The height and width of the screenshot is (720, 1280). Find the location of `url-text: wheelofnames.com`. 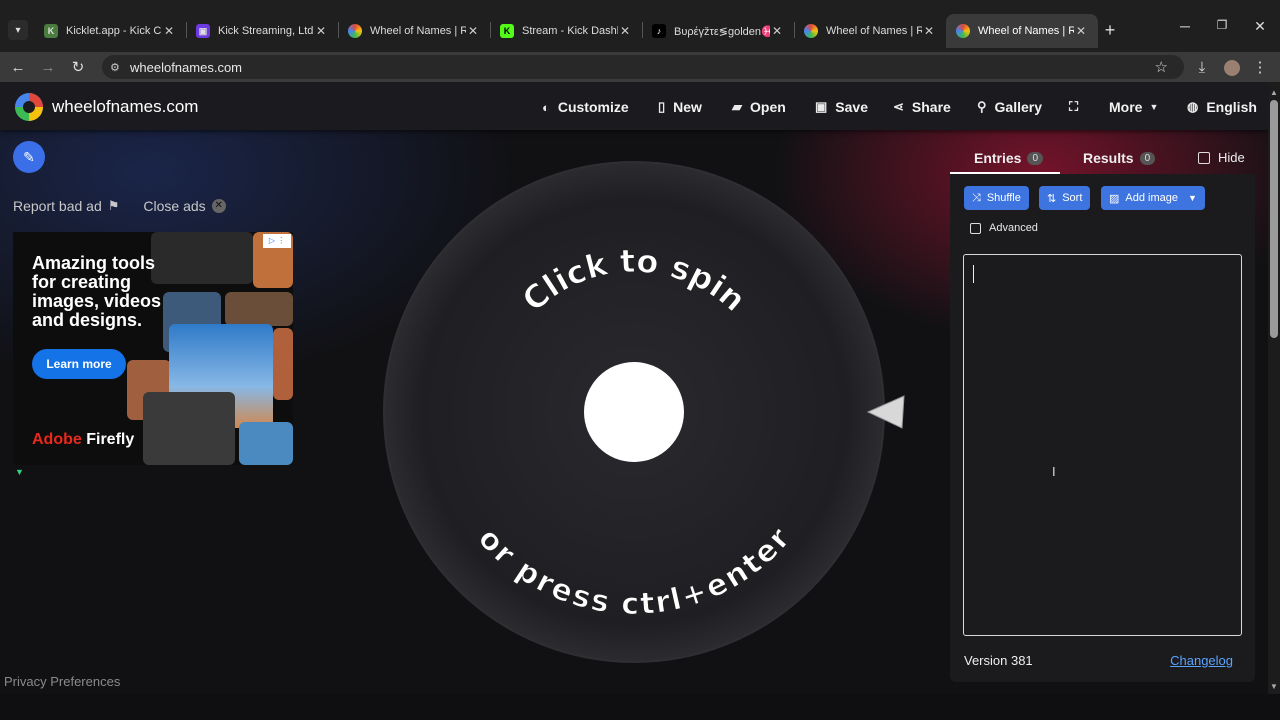

url-text: wheelofnames.com is located at coordinates (186, 67).